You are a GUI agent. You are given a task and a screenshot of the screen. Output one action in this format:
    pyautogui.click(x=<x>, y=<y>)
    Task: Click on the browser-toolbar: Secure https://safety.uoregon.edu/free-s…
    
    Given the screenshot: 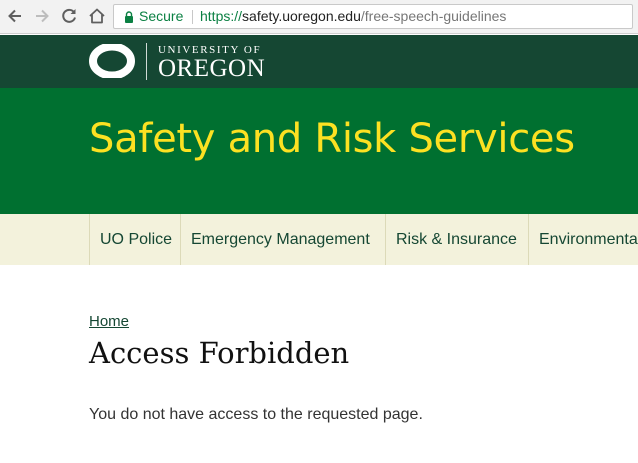 What is the action you would take?
    pyautogui.click(x=319, y=17)
    